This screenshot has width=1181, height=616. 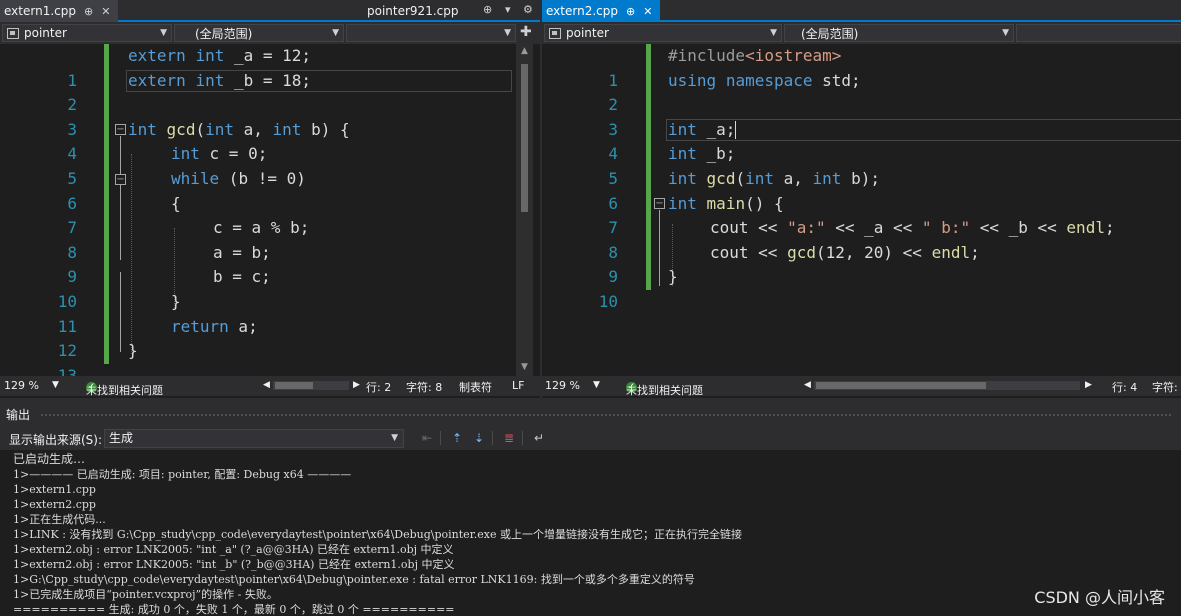 What do you see at coordinates (242, 252) in the screenshot?
I see `code-text: a = b;` at bounding box center [242, 252].